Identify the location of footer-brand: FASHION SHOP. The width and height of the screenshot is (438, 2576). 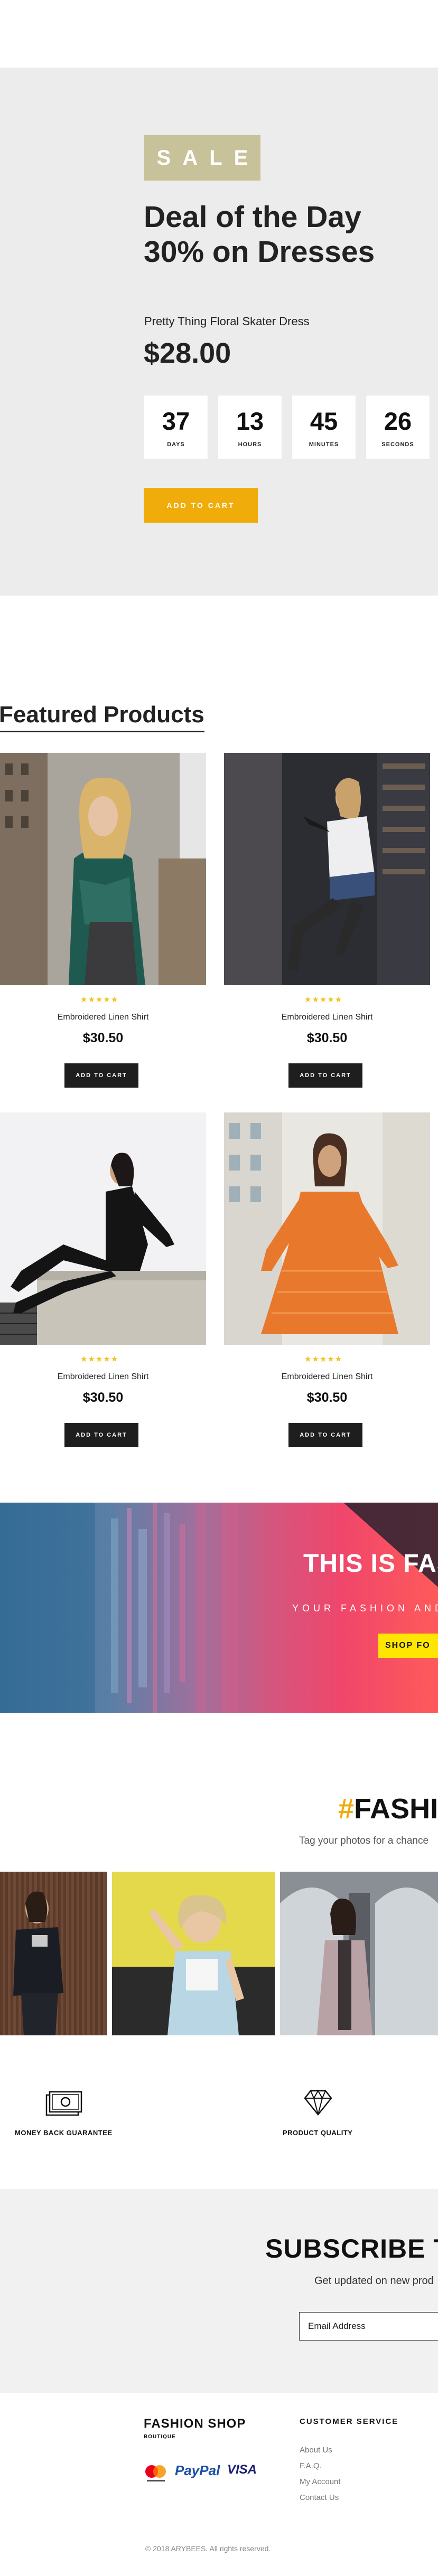
(195, 2424).